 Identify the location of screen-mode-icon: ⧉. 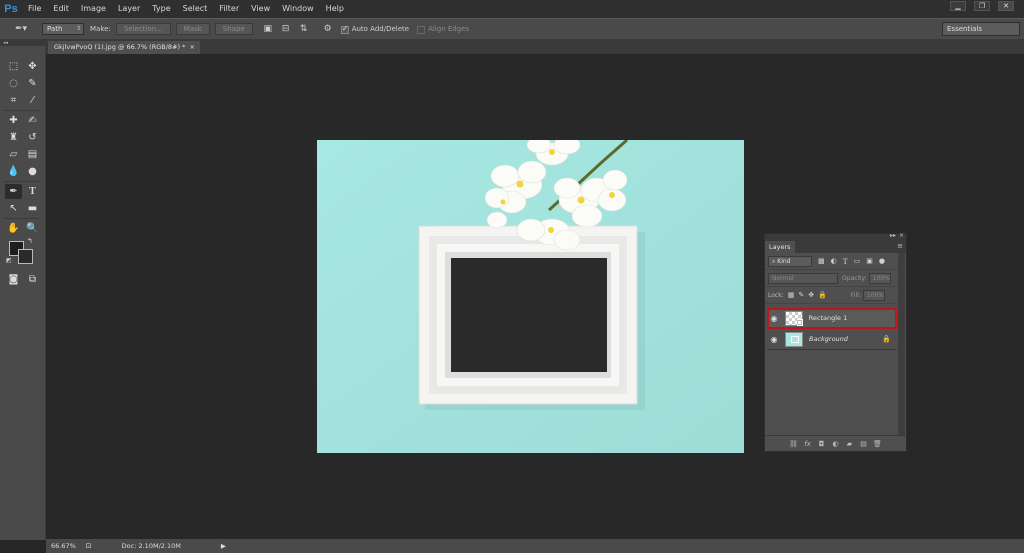
(32, 279).